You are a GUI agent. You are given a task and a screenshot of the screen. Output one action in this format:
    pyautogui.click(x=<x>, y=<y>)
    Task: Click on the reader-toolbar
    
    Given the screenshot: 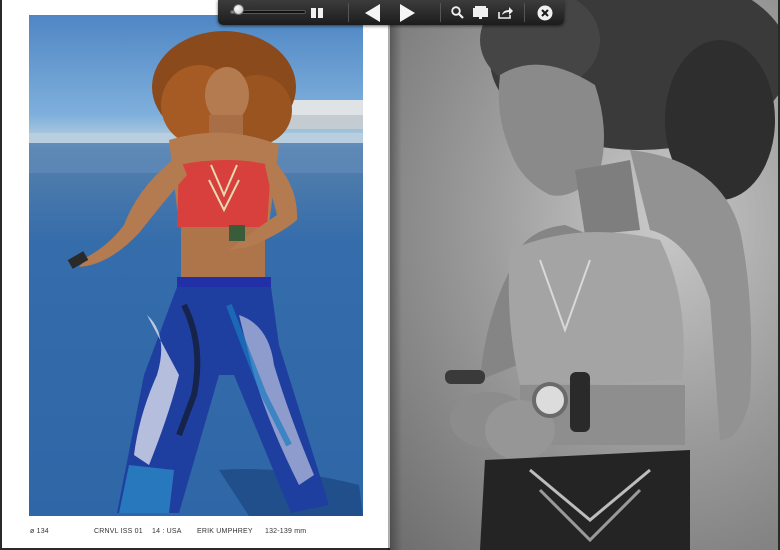 What is the action you would take?
    pyautogui.click(x=391, y=12)
    